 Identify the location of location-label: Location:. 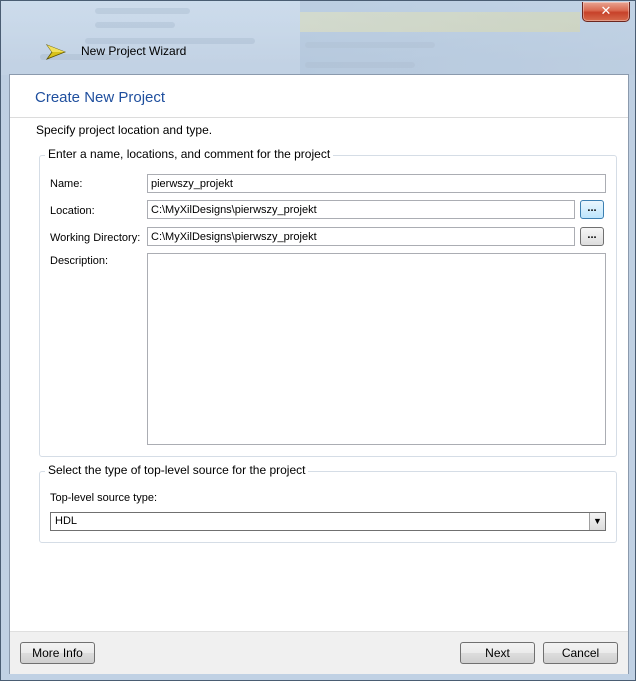
(72, 211).